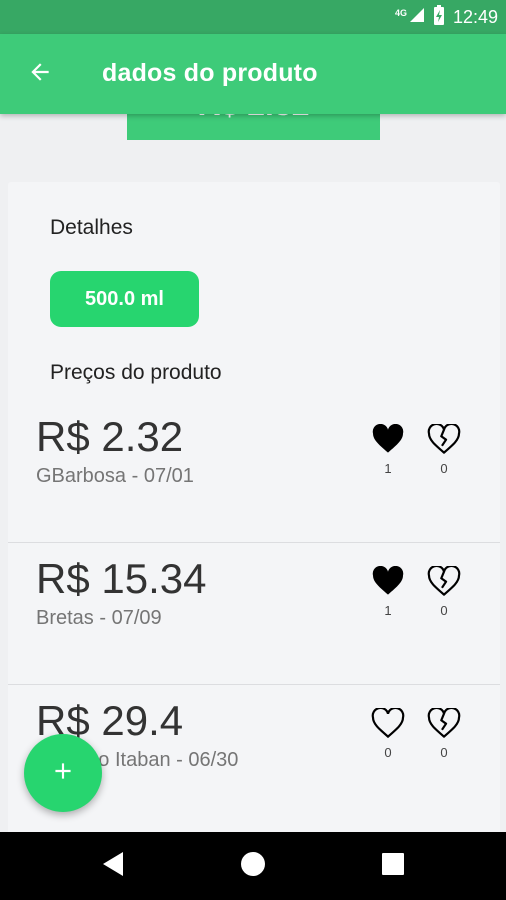  What do you see at coordinates (115, 476) in the screenshot?
I see `price-store-date: GBarbosa - 07/01` at bounding box center [115, 476].